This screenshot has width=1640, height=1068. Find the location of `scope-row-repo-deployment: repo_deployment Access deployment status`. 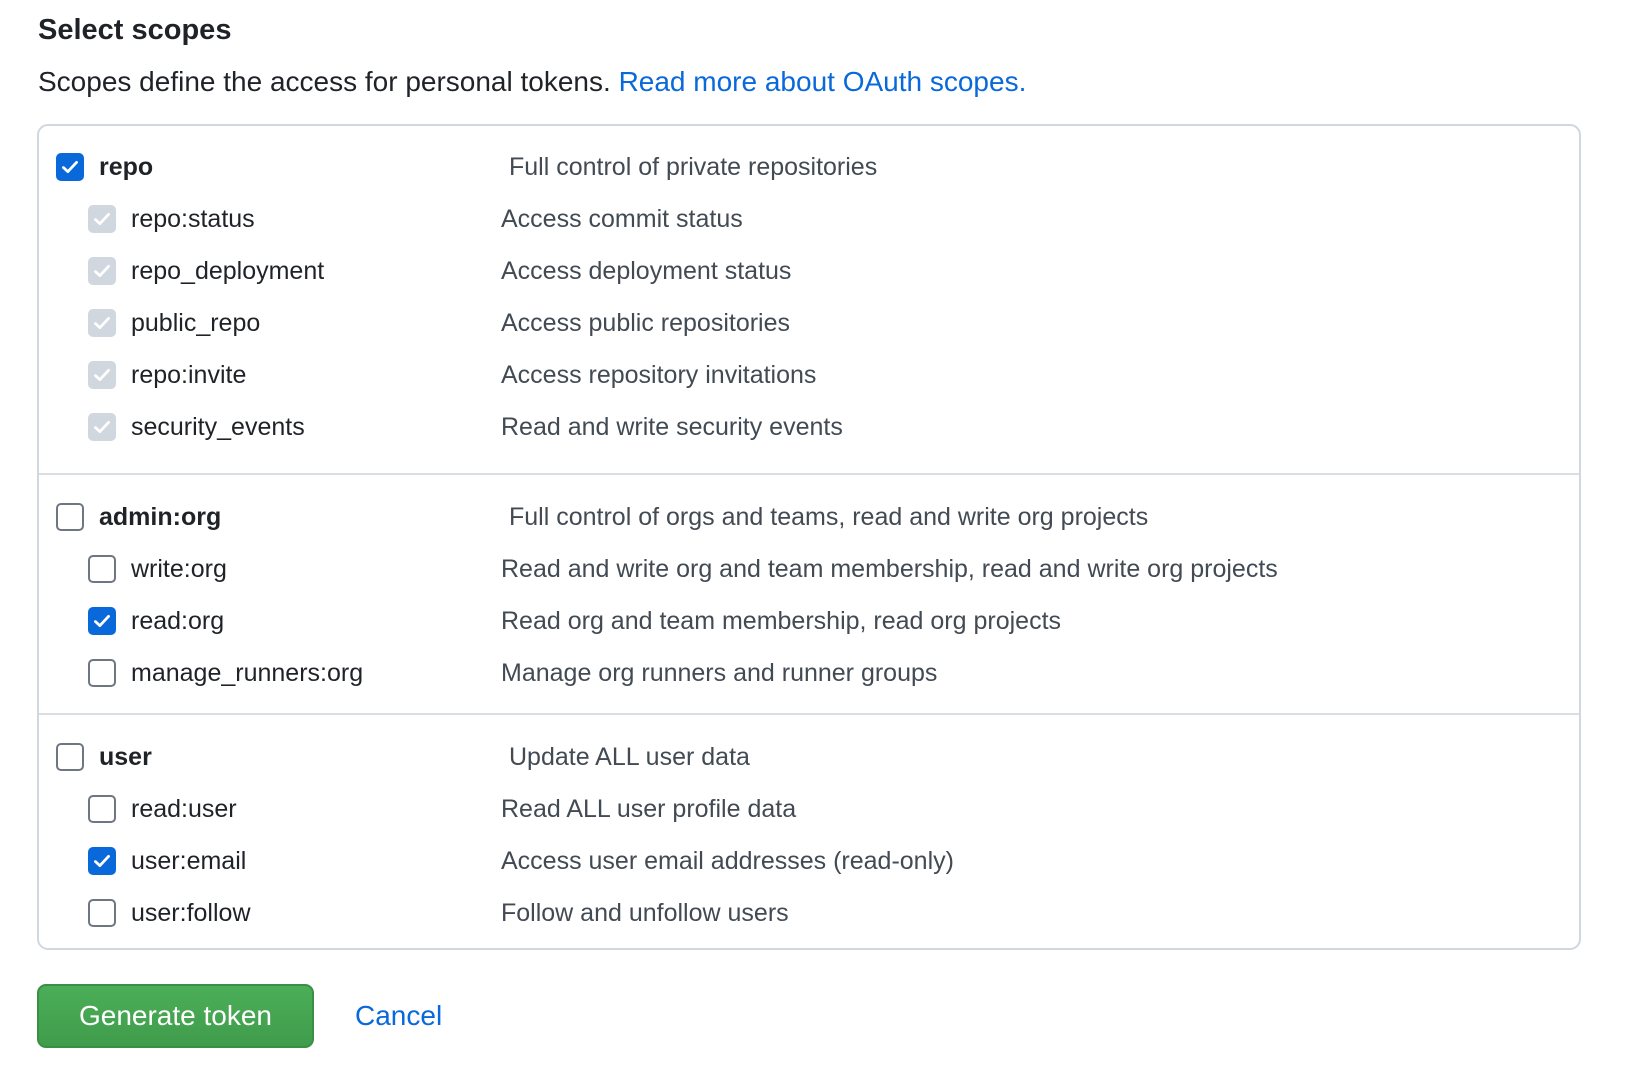

scope-row-repo-deployment: repo_deployment Access deployment status is located at coordinates (809, 271).